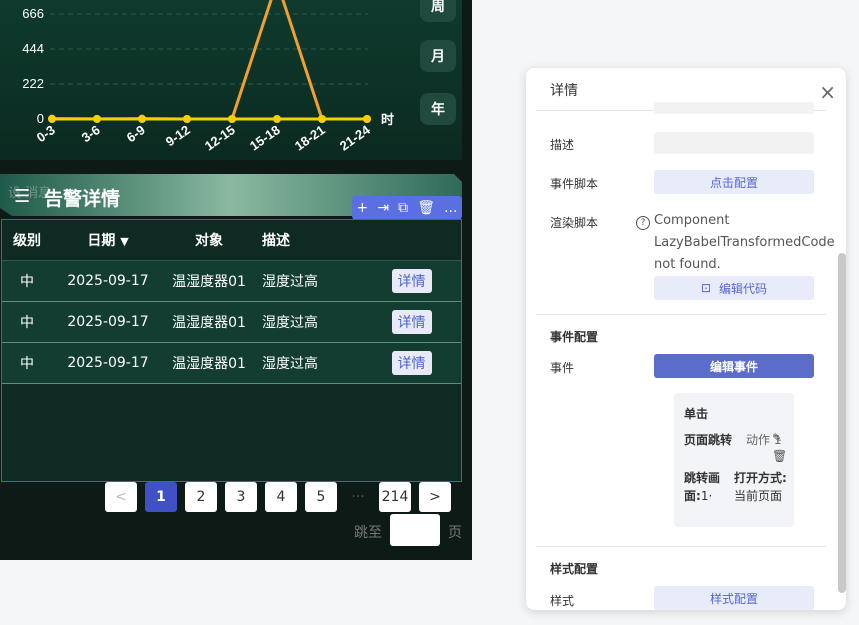  Describe the element at coordinates (209, 241) in the screenshot. I see `column-target: 对象` at that location.